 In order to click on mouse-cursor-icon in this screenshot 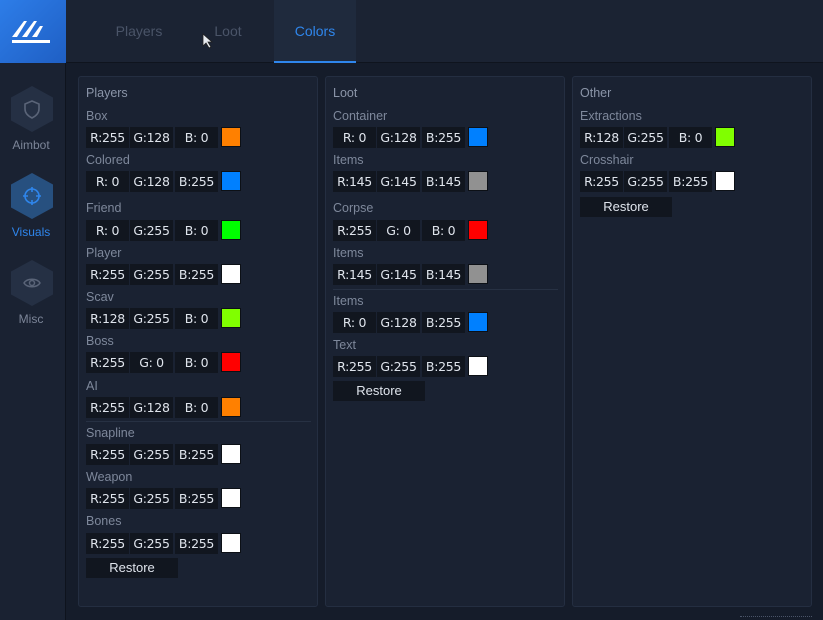, I will do `click(208, 41)`.